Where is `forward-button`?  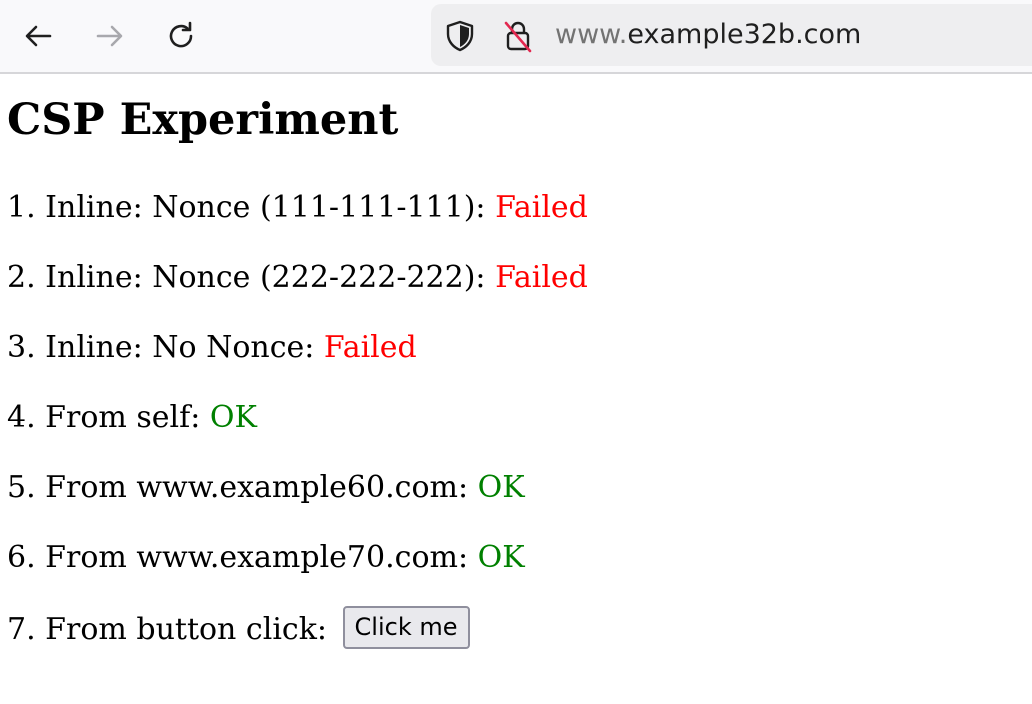
forward-button is located at coordinates (110, 36).